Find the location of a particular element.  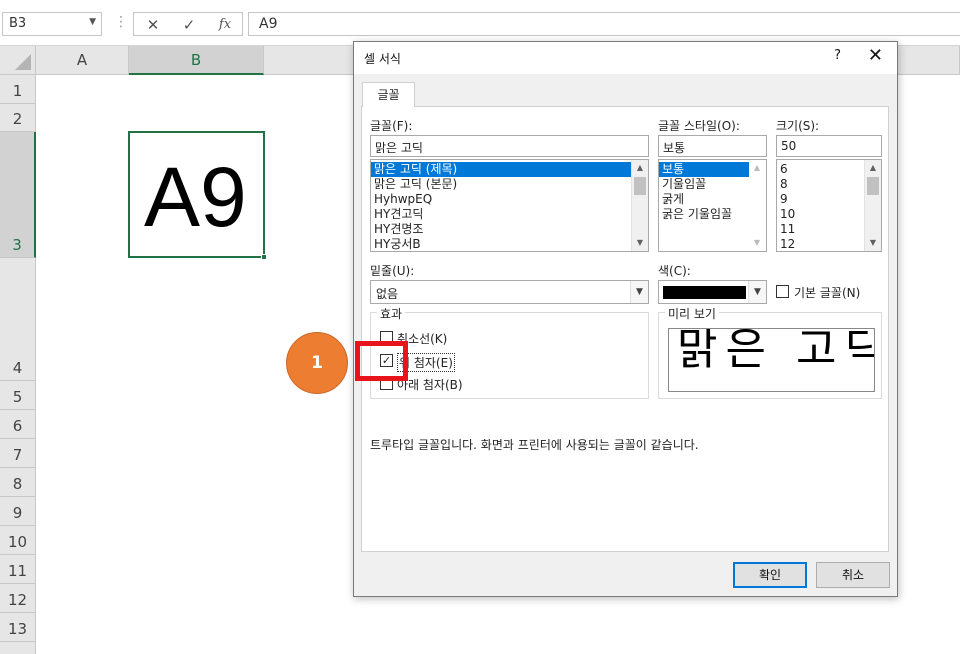

list-item: HY견명조 is located at coordinates (509, 229).